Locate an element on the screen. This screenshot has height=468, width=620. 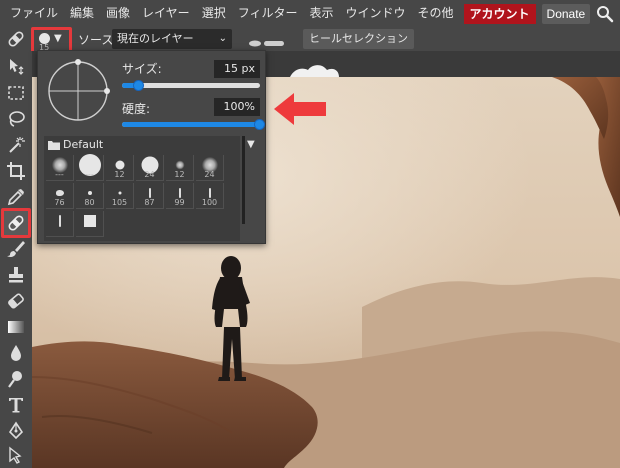
brush-tool is located at coordinates (16, 249).